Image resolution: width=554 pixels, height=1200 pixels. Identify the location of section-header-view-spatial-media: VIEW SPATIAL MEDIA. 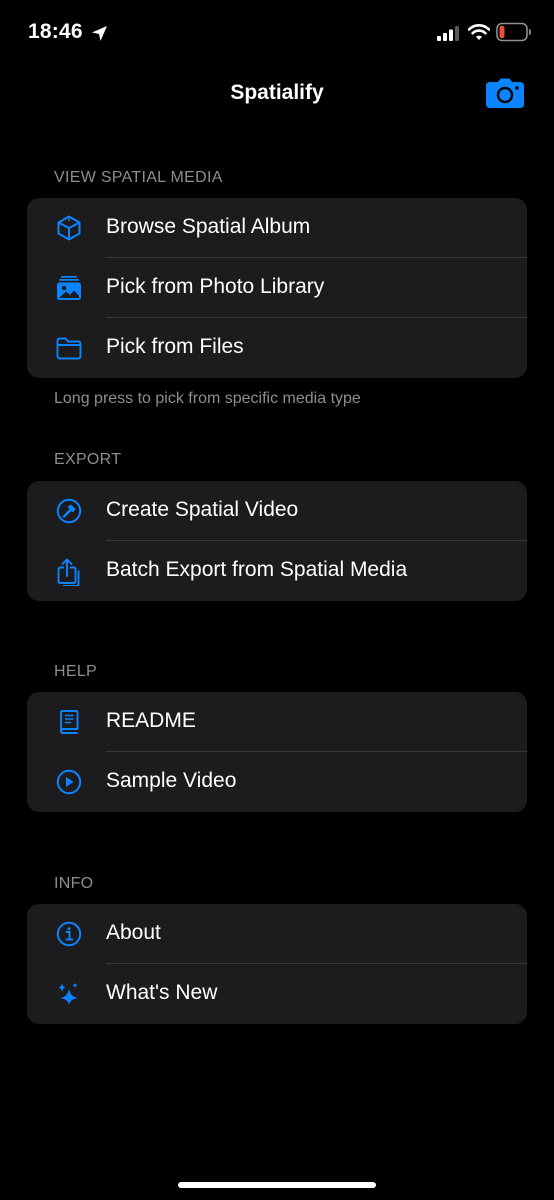
(138, 177).